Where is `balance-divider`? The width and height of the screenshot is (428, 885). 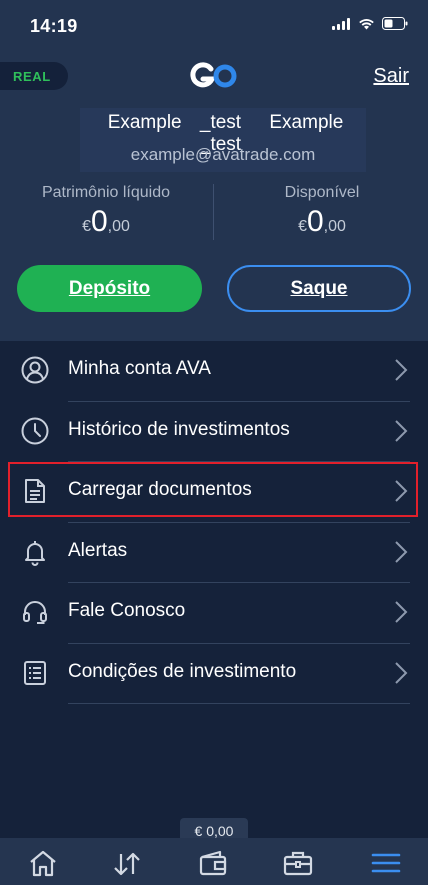
balance-divider is located at coordinates (213, 212).